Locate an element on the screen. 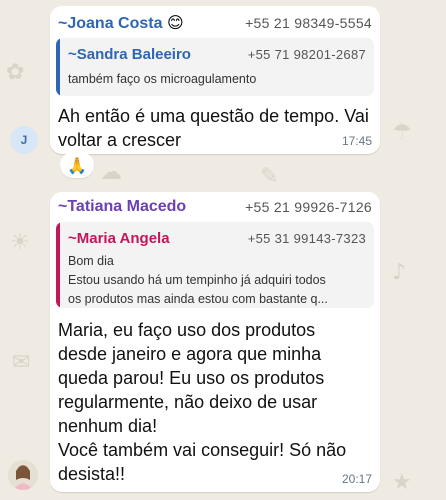 This screenshot has height=500, width=446. reaction-badge: 🙏 is located at coordinates (77, 165).